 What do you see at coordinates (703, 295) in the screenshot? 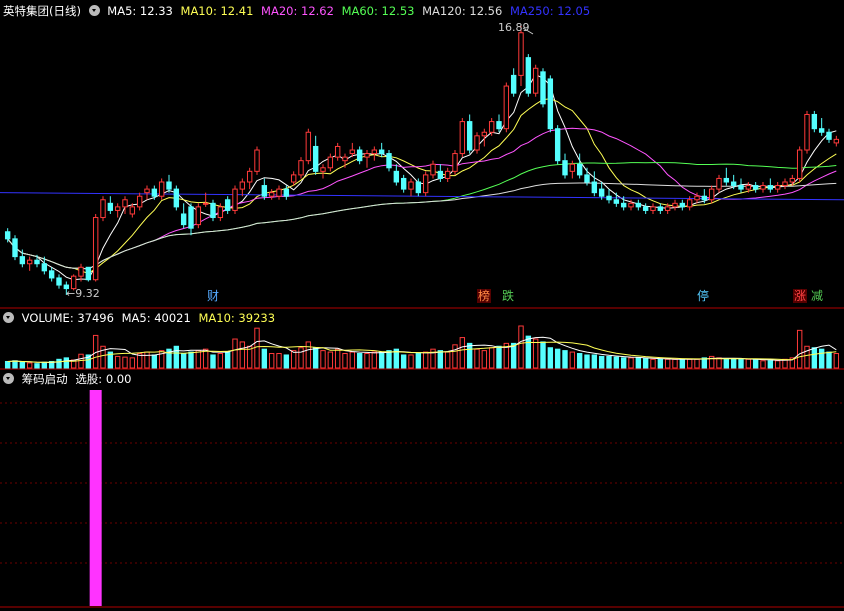
I see `event-marker: 停` at bounding box center [703, 295].